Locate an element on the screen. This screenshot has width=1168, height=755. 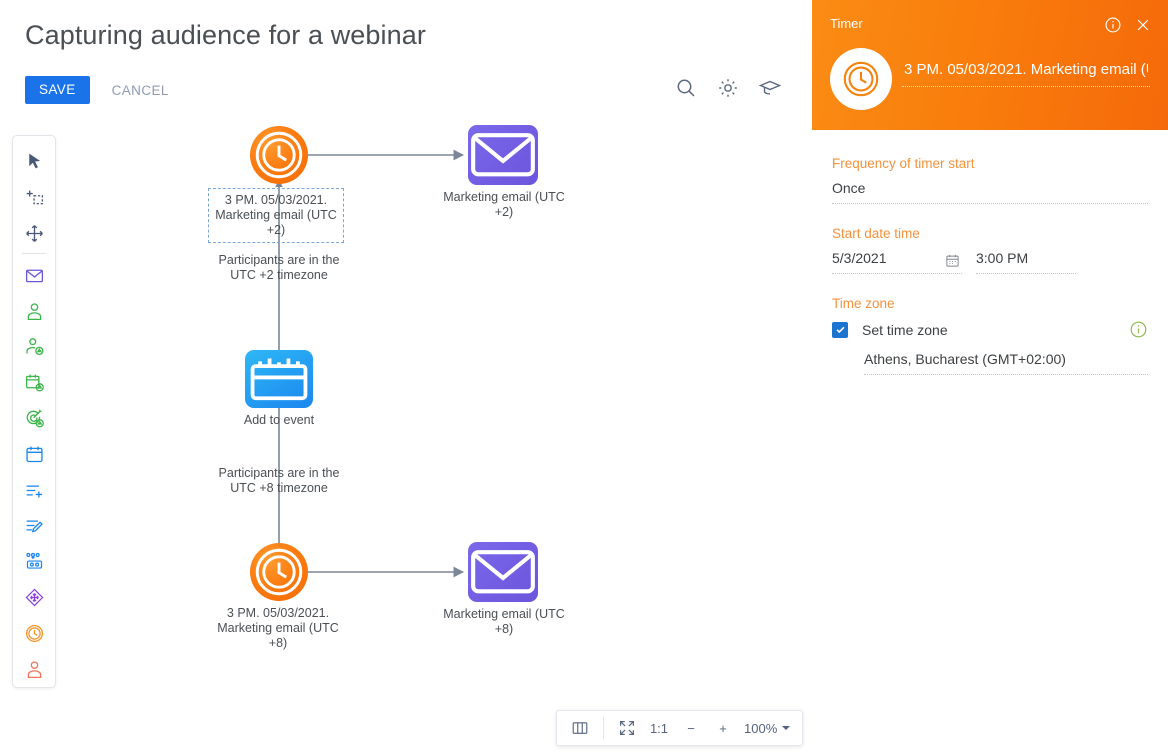
target-goal-tool is located at coordinates (34, 419).